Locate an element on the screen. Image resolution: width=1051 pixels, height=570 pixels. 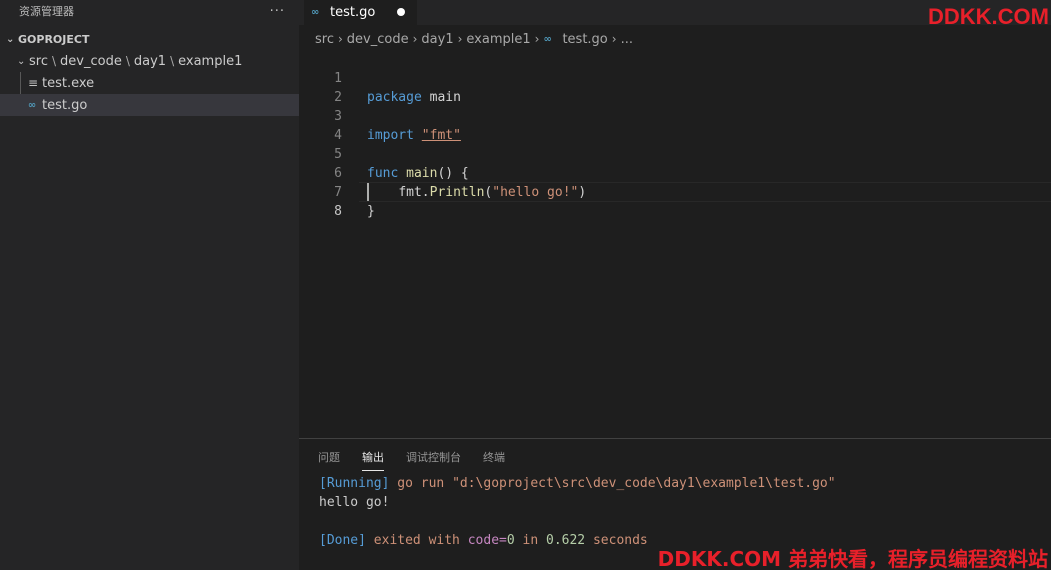
done-tag: [Done] is located at coordinates (342, 540).